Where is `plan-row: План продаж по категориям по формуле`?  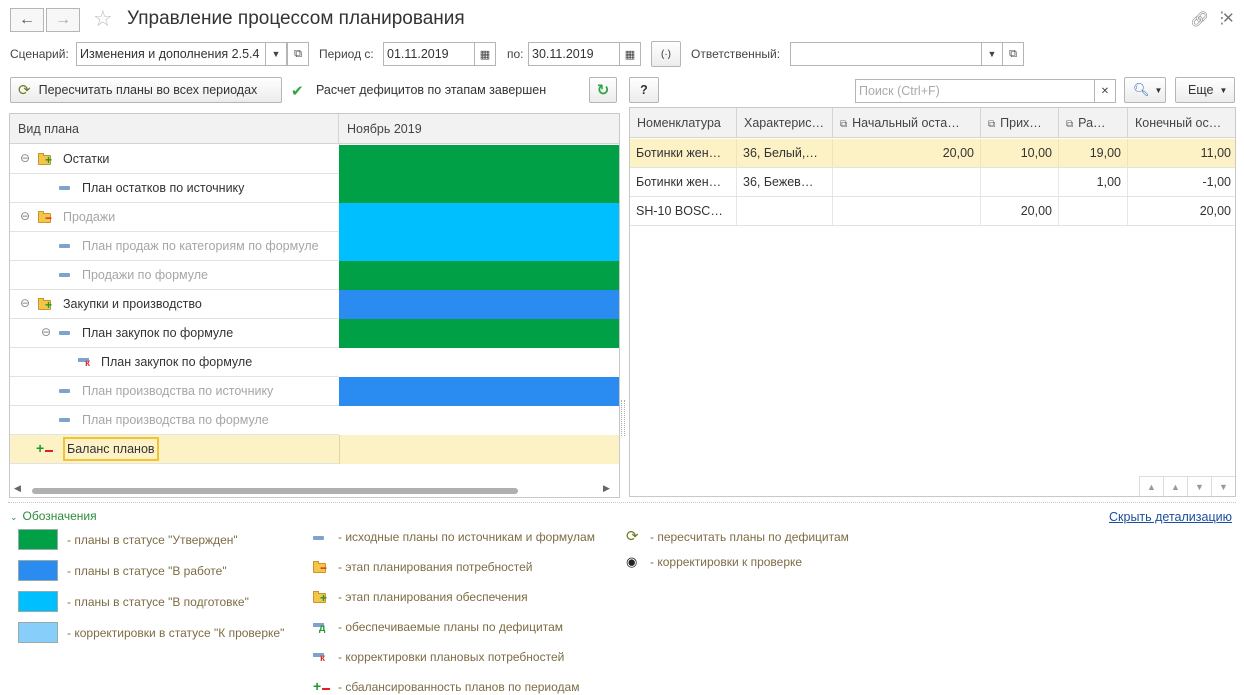 plan-row: План продаж по категориям по формуле is located at coordinates (314, 246).